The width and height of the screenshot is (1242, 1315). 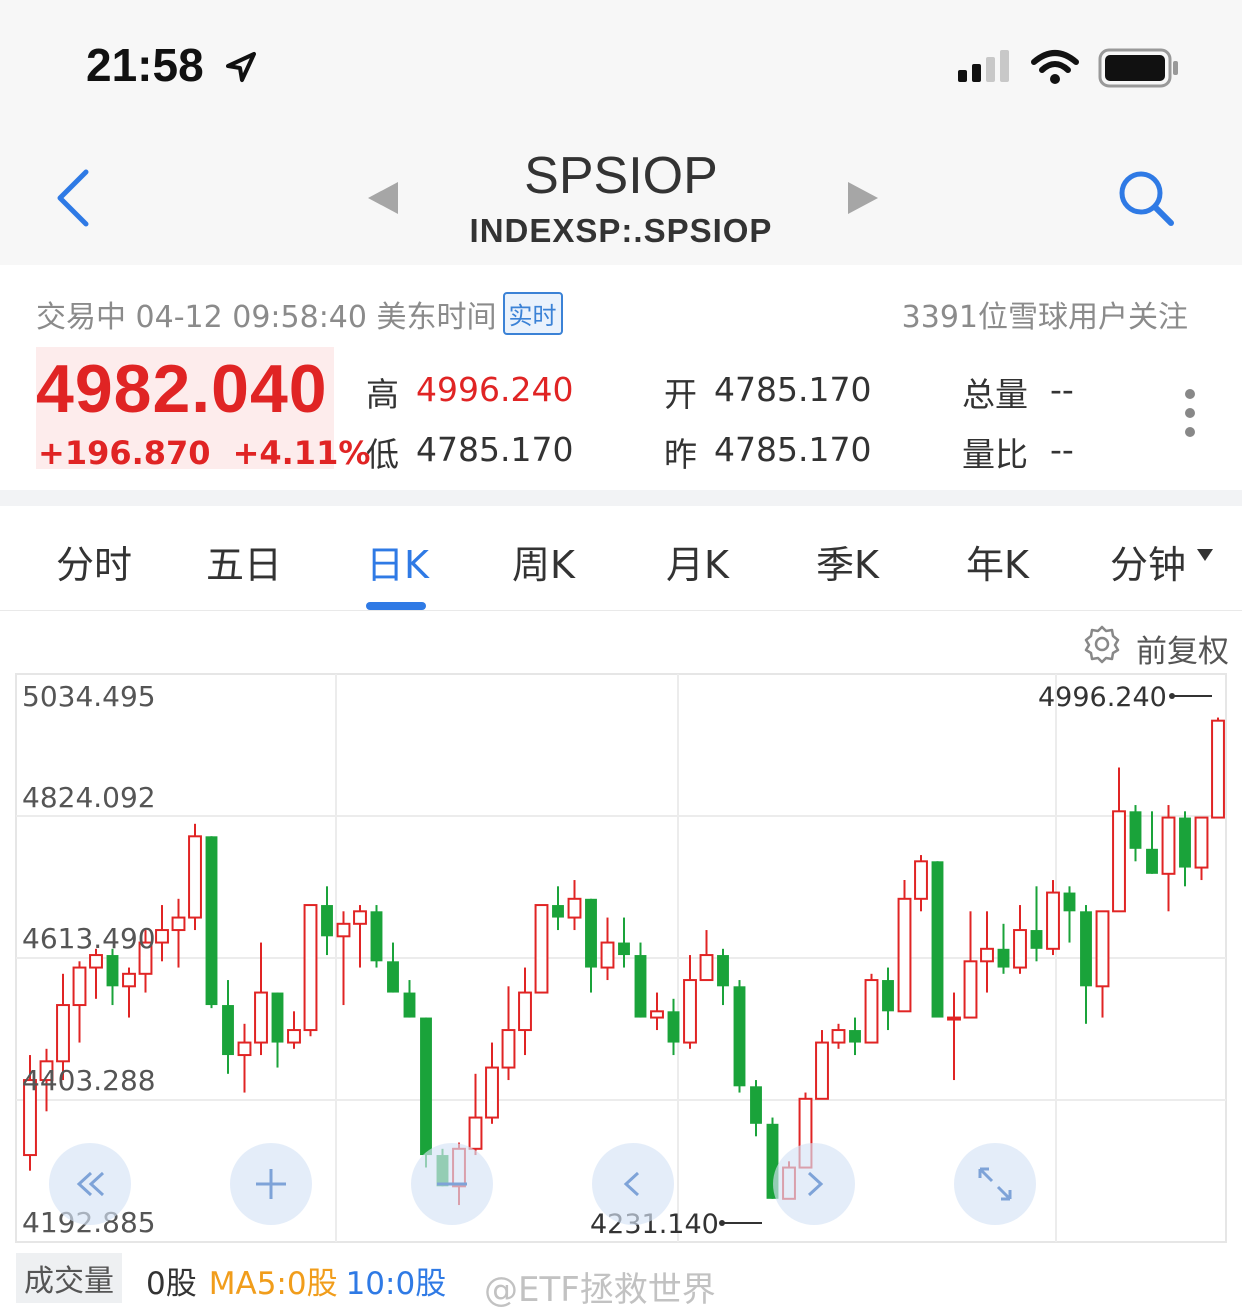 I want to click on previous-stock-icon, so click(x=383, y=198).